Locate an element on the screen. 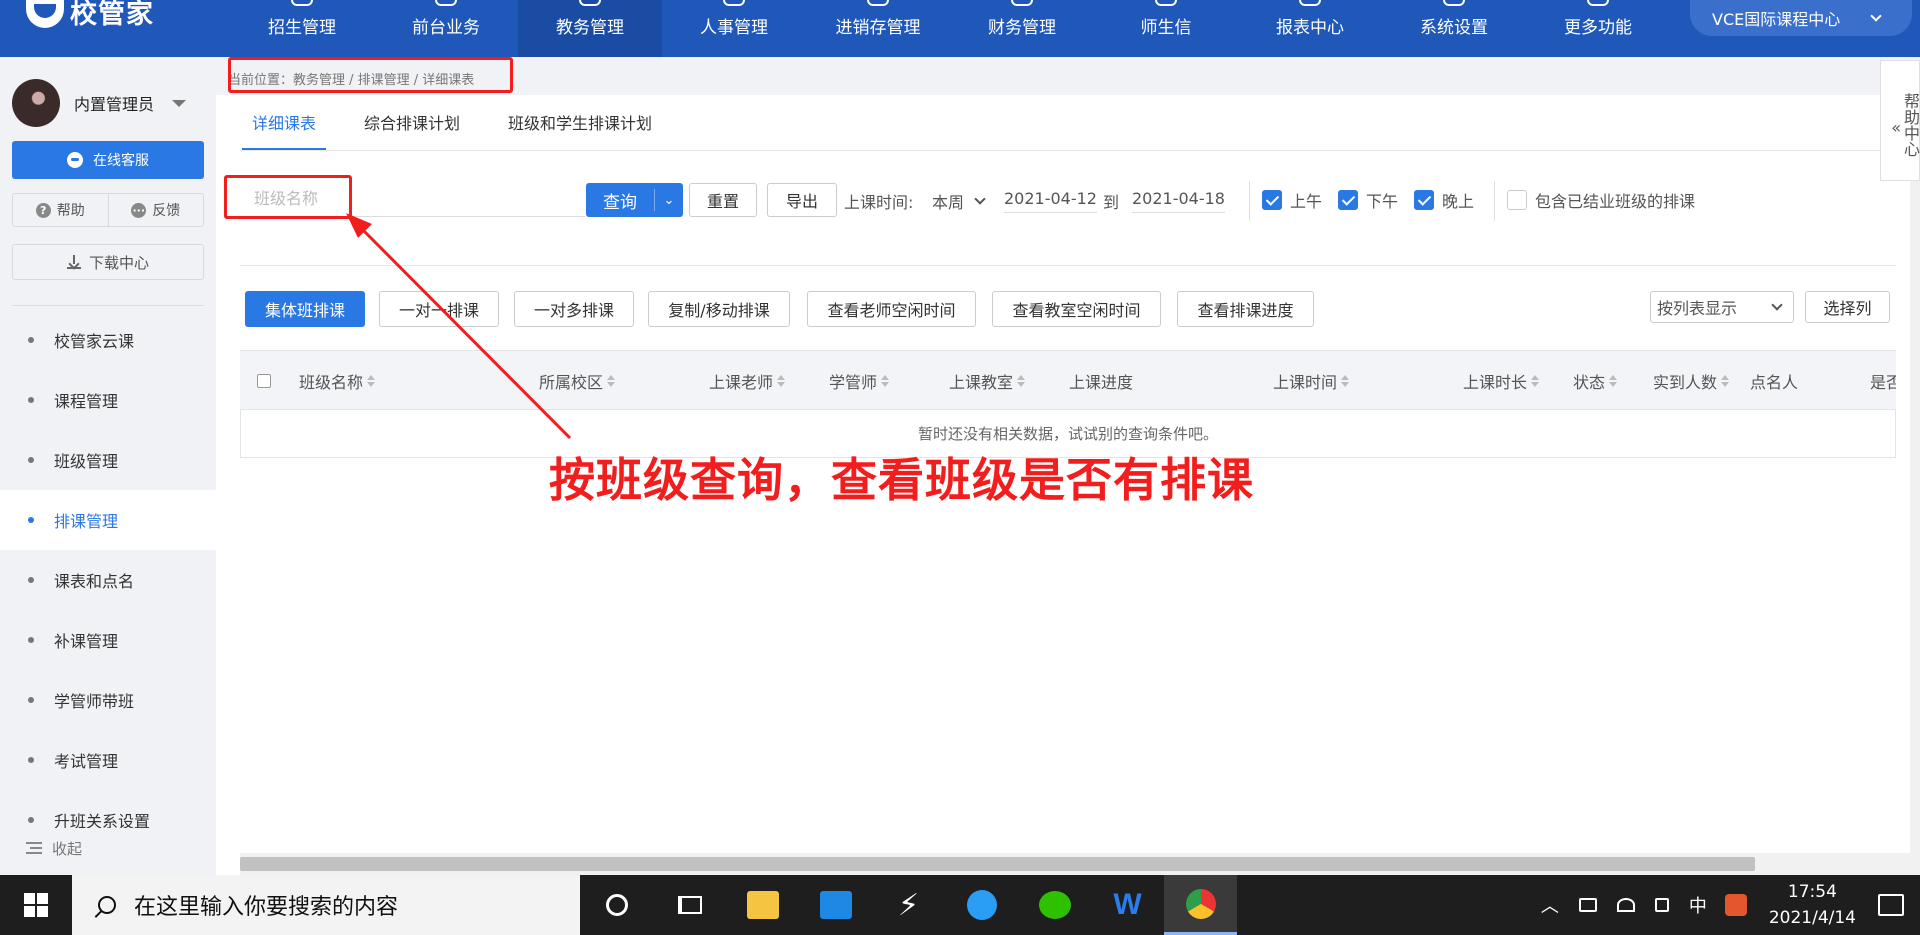  help-center-panel: 帮助中心 « is located at coordinates (1900, 120).